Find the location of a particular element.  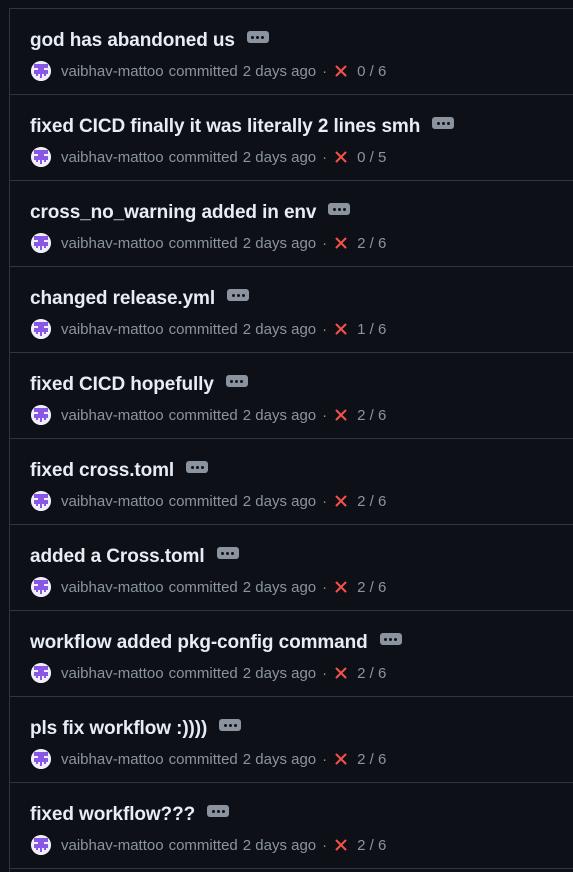

commit-title-link: fixed CICD hopefully is located at coordinates (122, 385).